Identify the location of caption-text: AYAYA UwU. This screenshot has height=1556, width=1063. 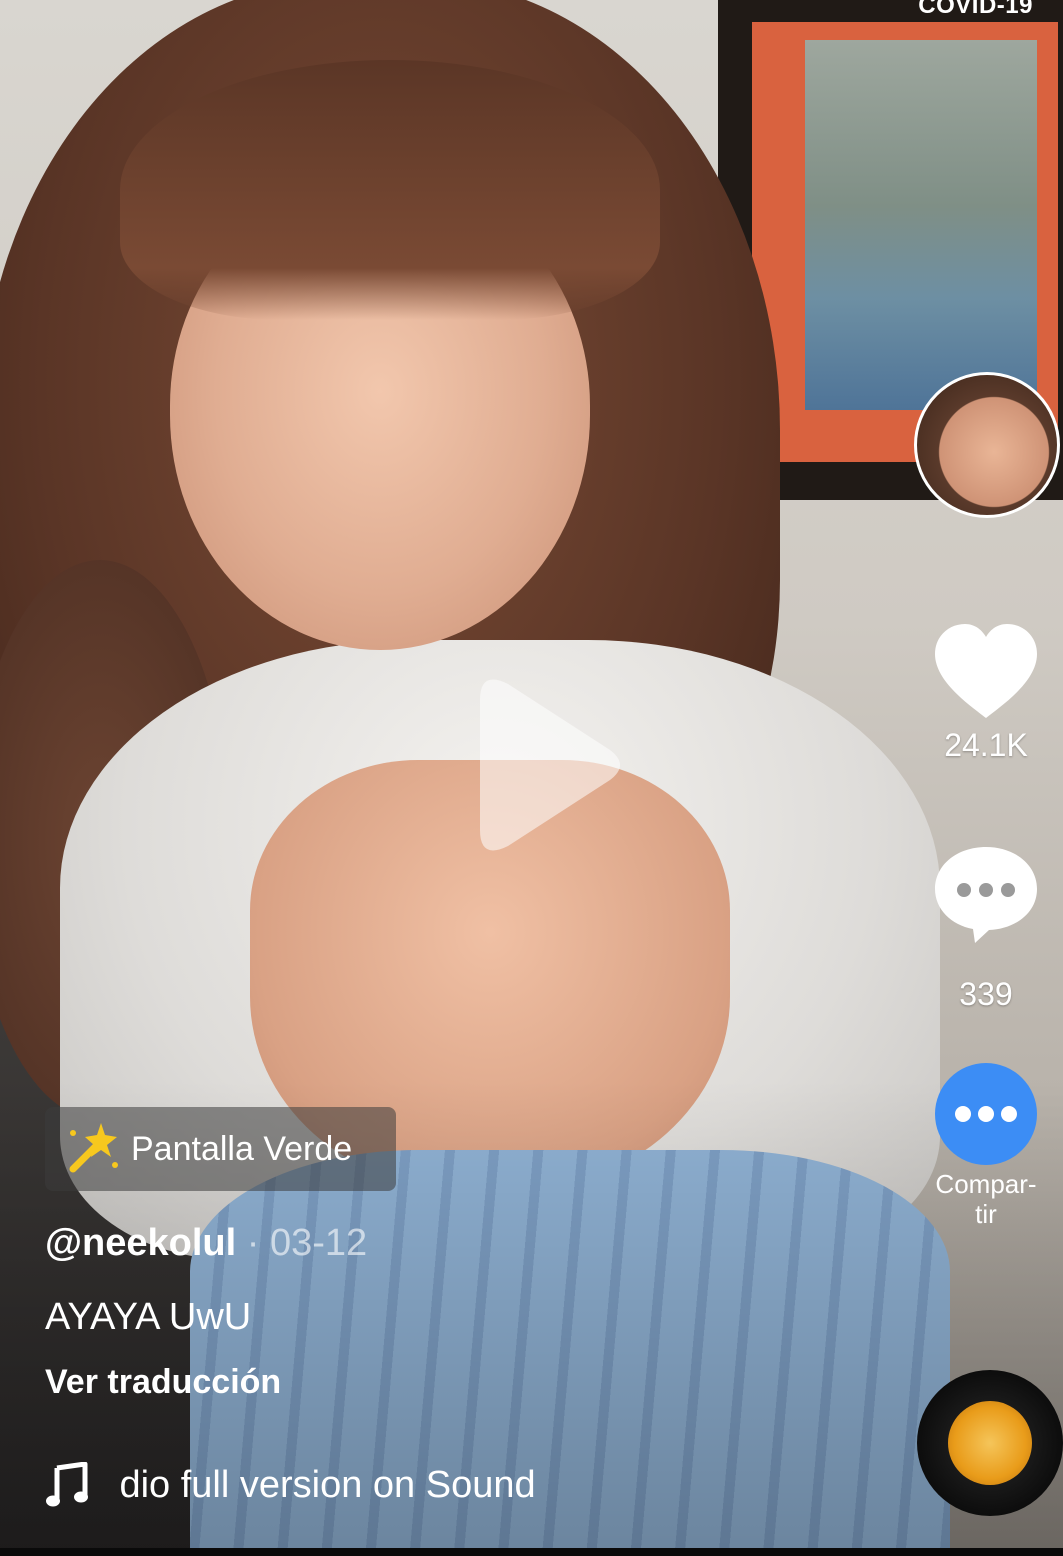
(148, 1317).